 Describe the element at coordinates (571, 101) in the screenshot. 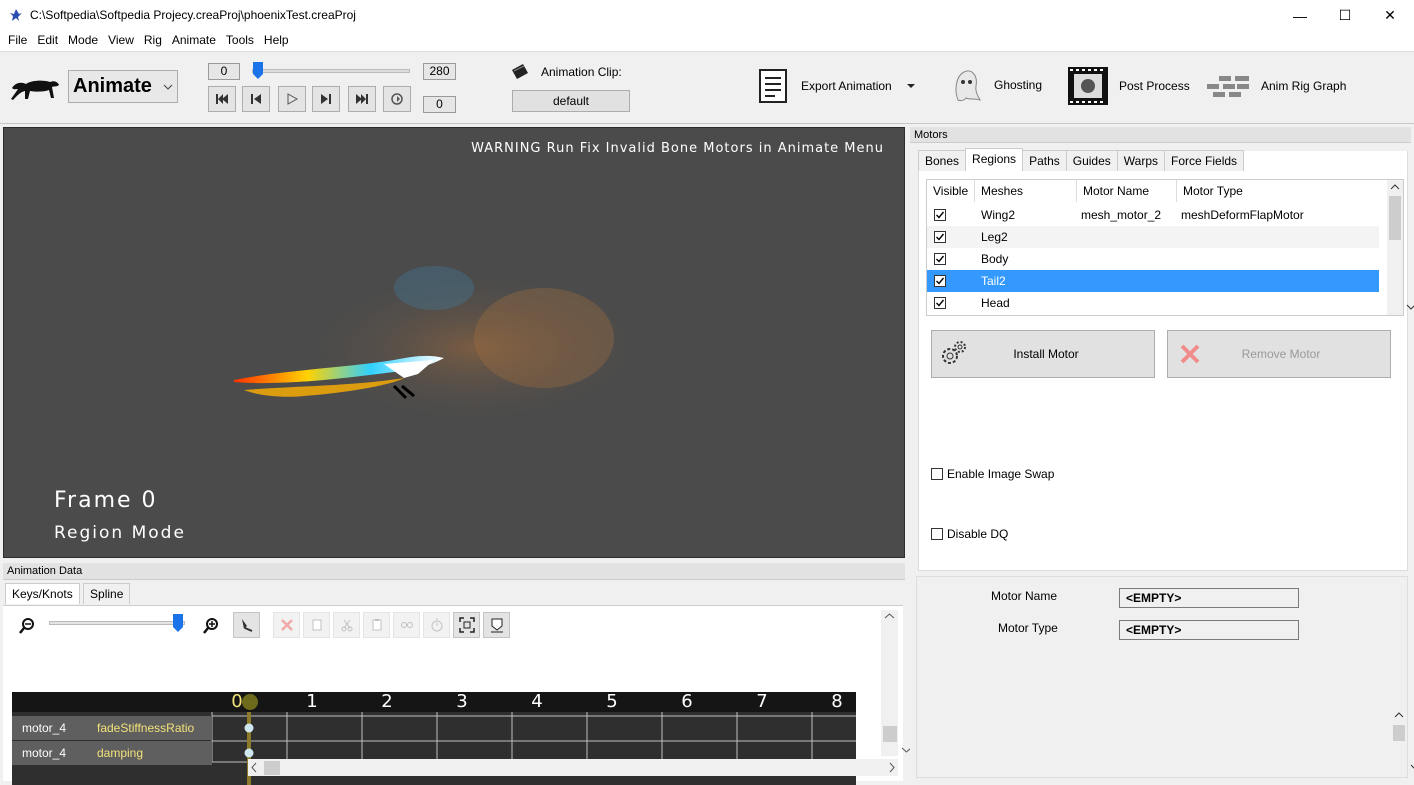

I see `animation-clip-button: default` at that location.